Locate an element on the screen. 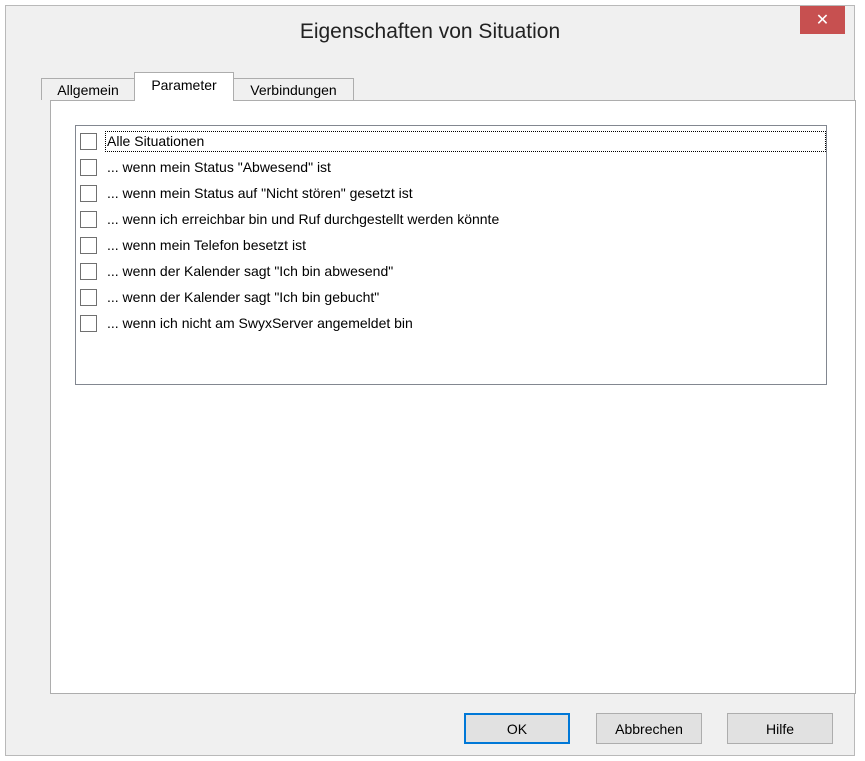 The image size is (865, 761). list-item-label: ... wenn mein Telefon besetzt ist is located at coordinates (206, 245).